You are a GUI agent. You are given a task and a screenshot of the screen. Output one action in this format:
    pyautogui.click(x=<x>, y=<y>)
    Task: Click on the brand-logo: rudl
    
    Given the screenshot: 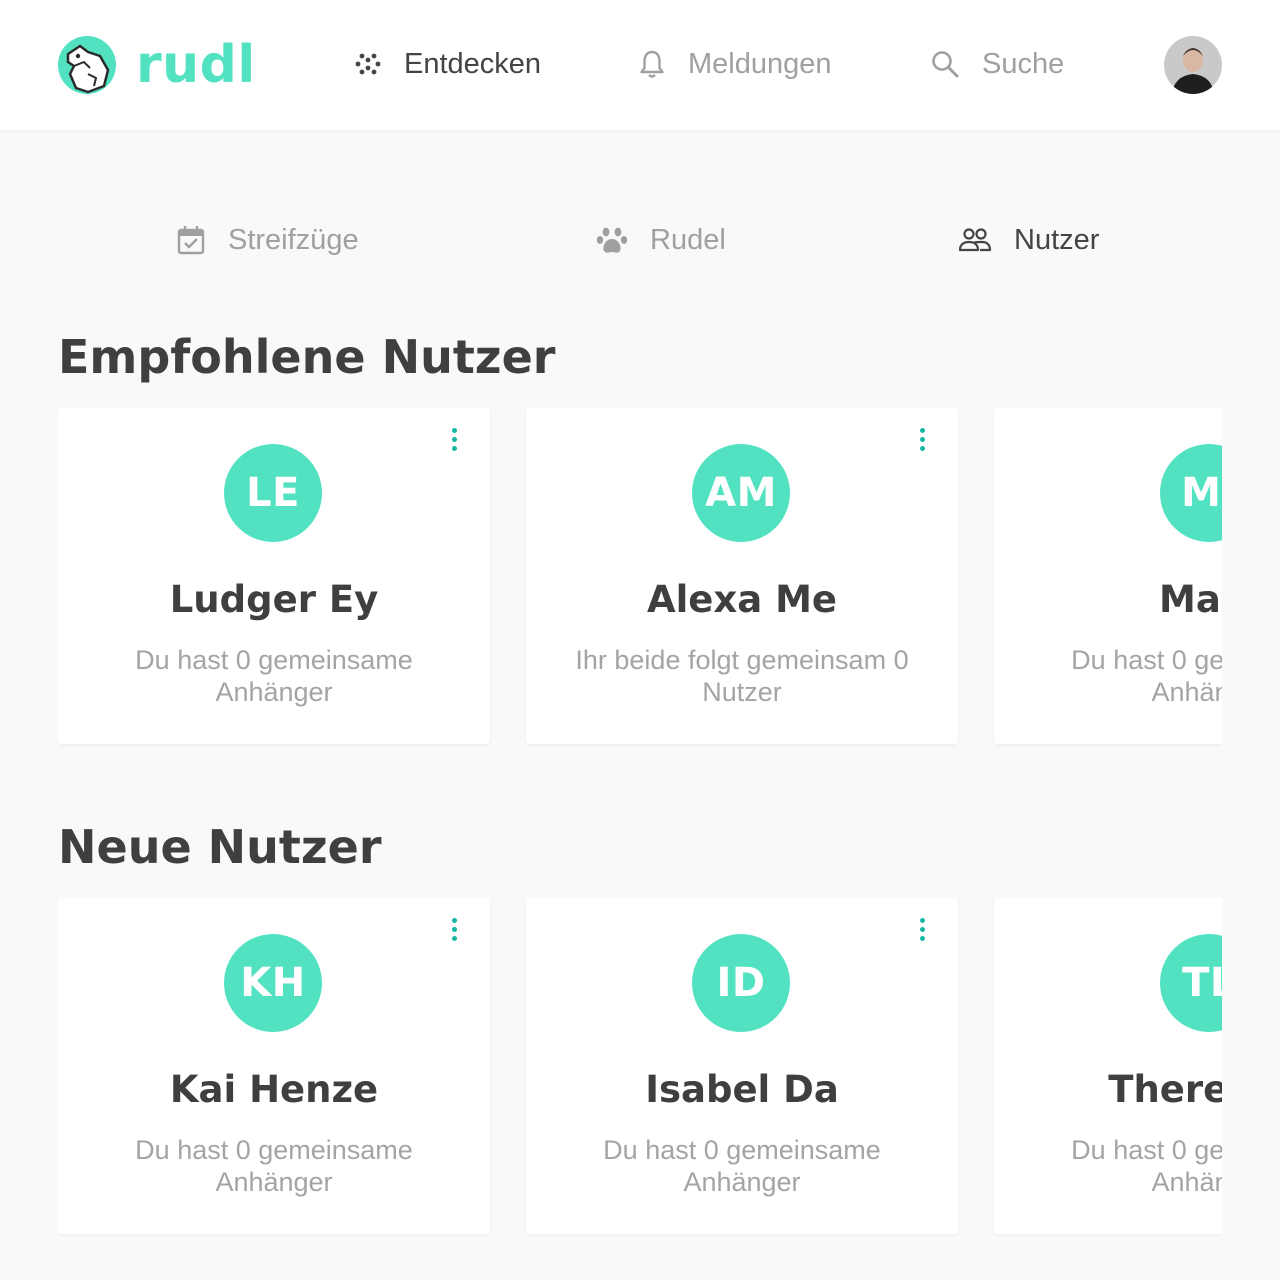 What is the action you would take?
    pyautogui.click(x=157, y=65)
    